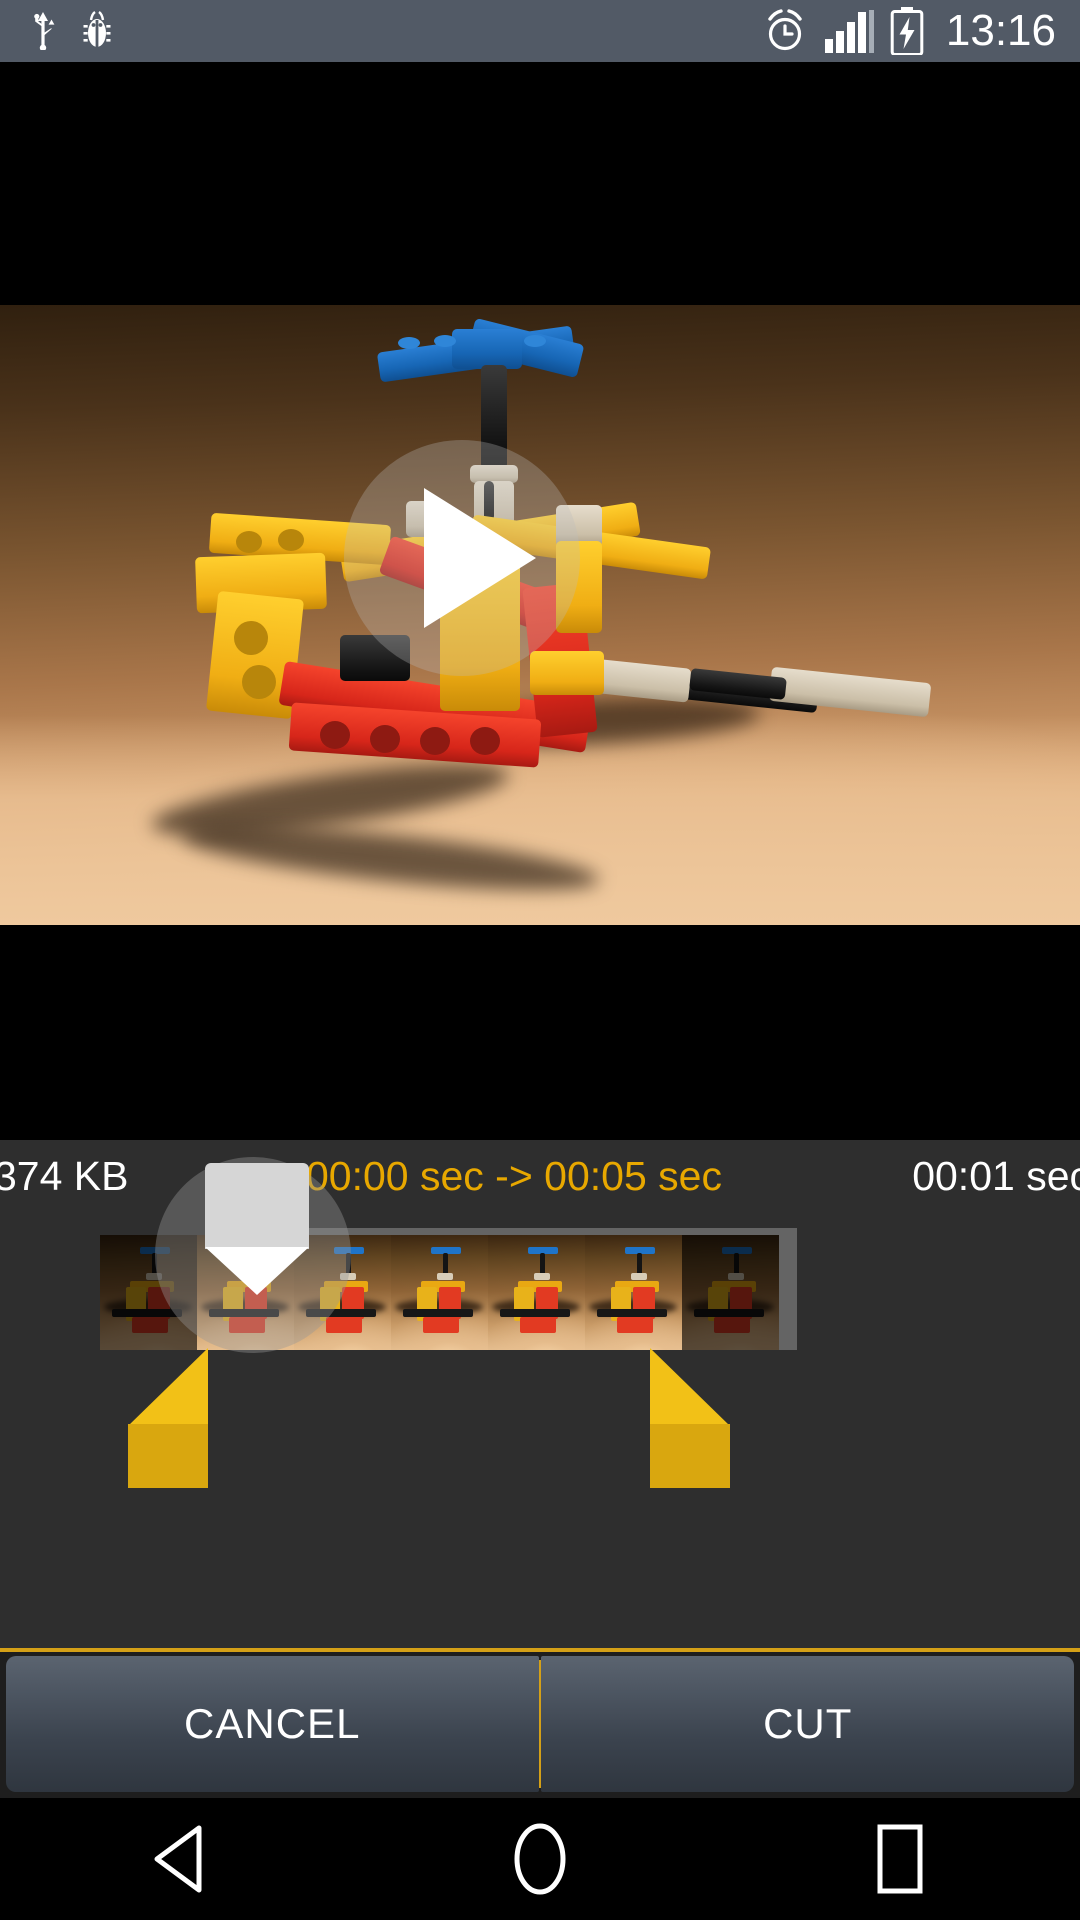 The height and width of the screenshot is (1920, 1080). Describe the element at coordinates (996, 1176) in the screenshot. I see `current-position-label: 00:01 sec` at that location.